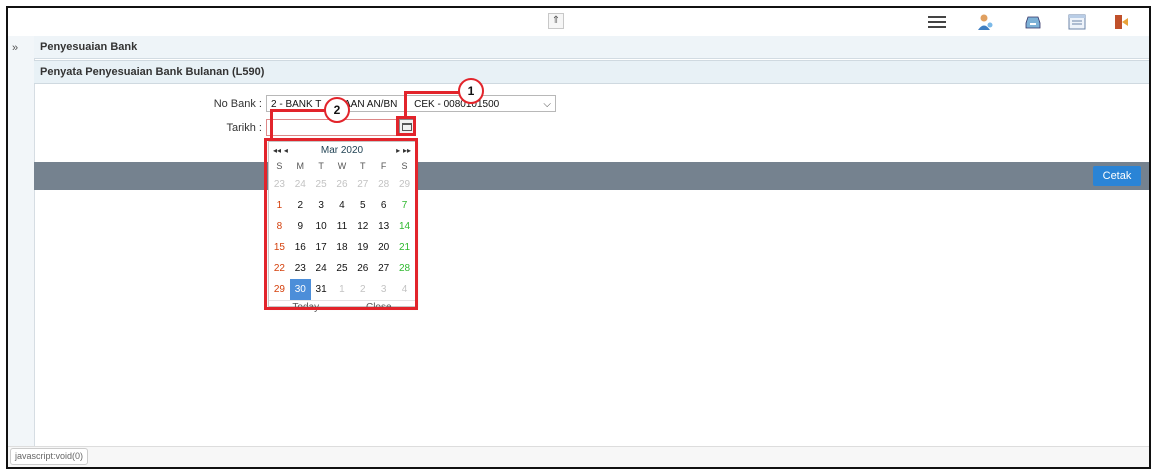  I want to click on user-icon, so click(985, 22).